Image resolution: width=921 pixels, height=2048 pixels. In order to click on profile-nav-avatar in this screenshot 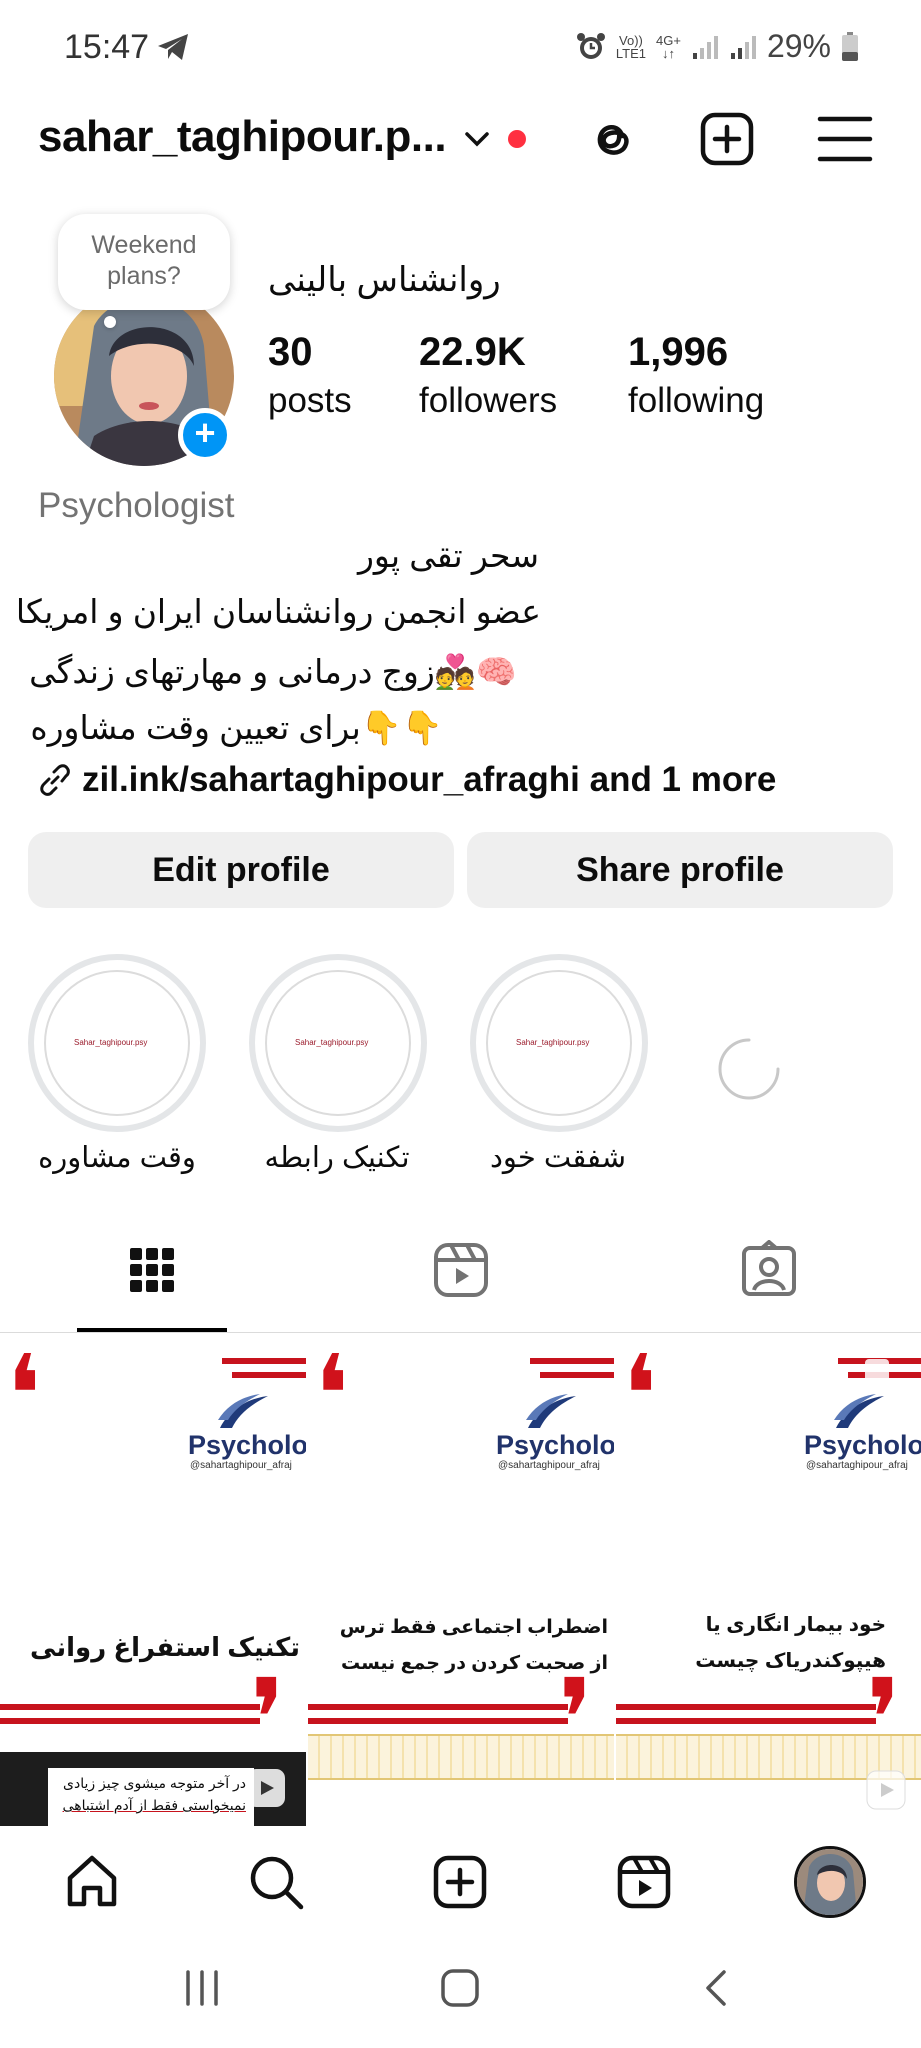, I will do `click(830, 1882)`.